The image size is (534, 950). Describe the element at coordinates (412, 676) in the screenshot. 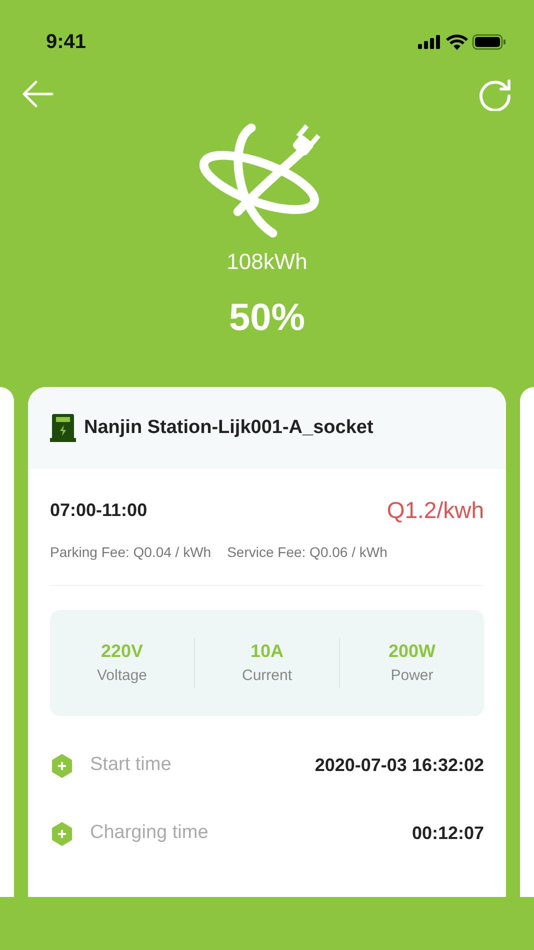

I see `metric-label: Power` at that location.